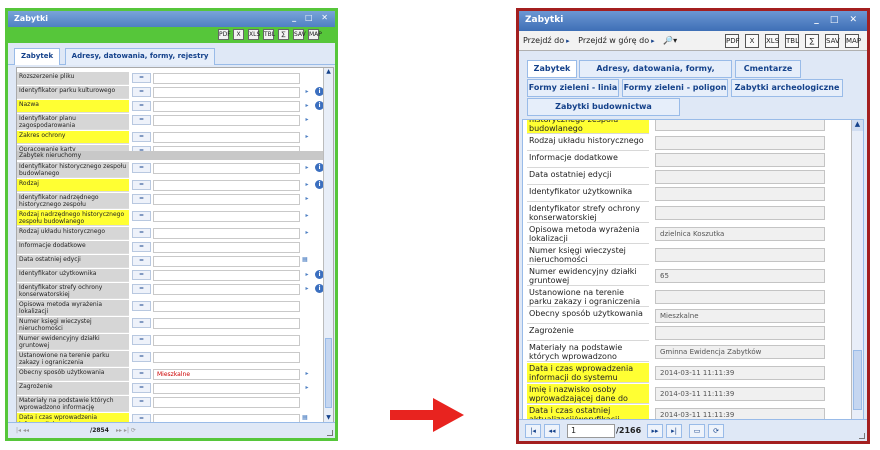 The image size is (880, 450). I want to click on last-page-button: ▸|, so click(674, 431).